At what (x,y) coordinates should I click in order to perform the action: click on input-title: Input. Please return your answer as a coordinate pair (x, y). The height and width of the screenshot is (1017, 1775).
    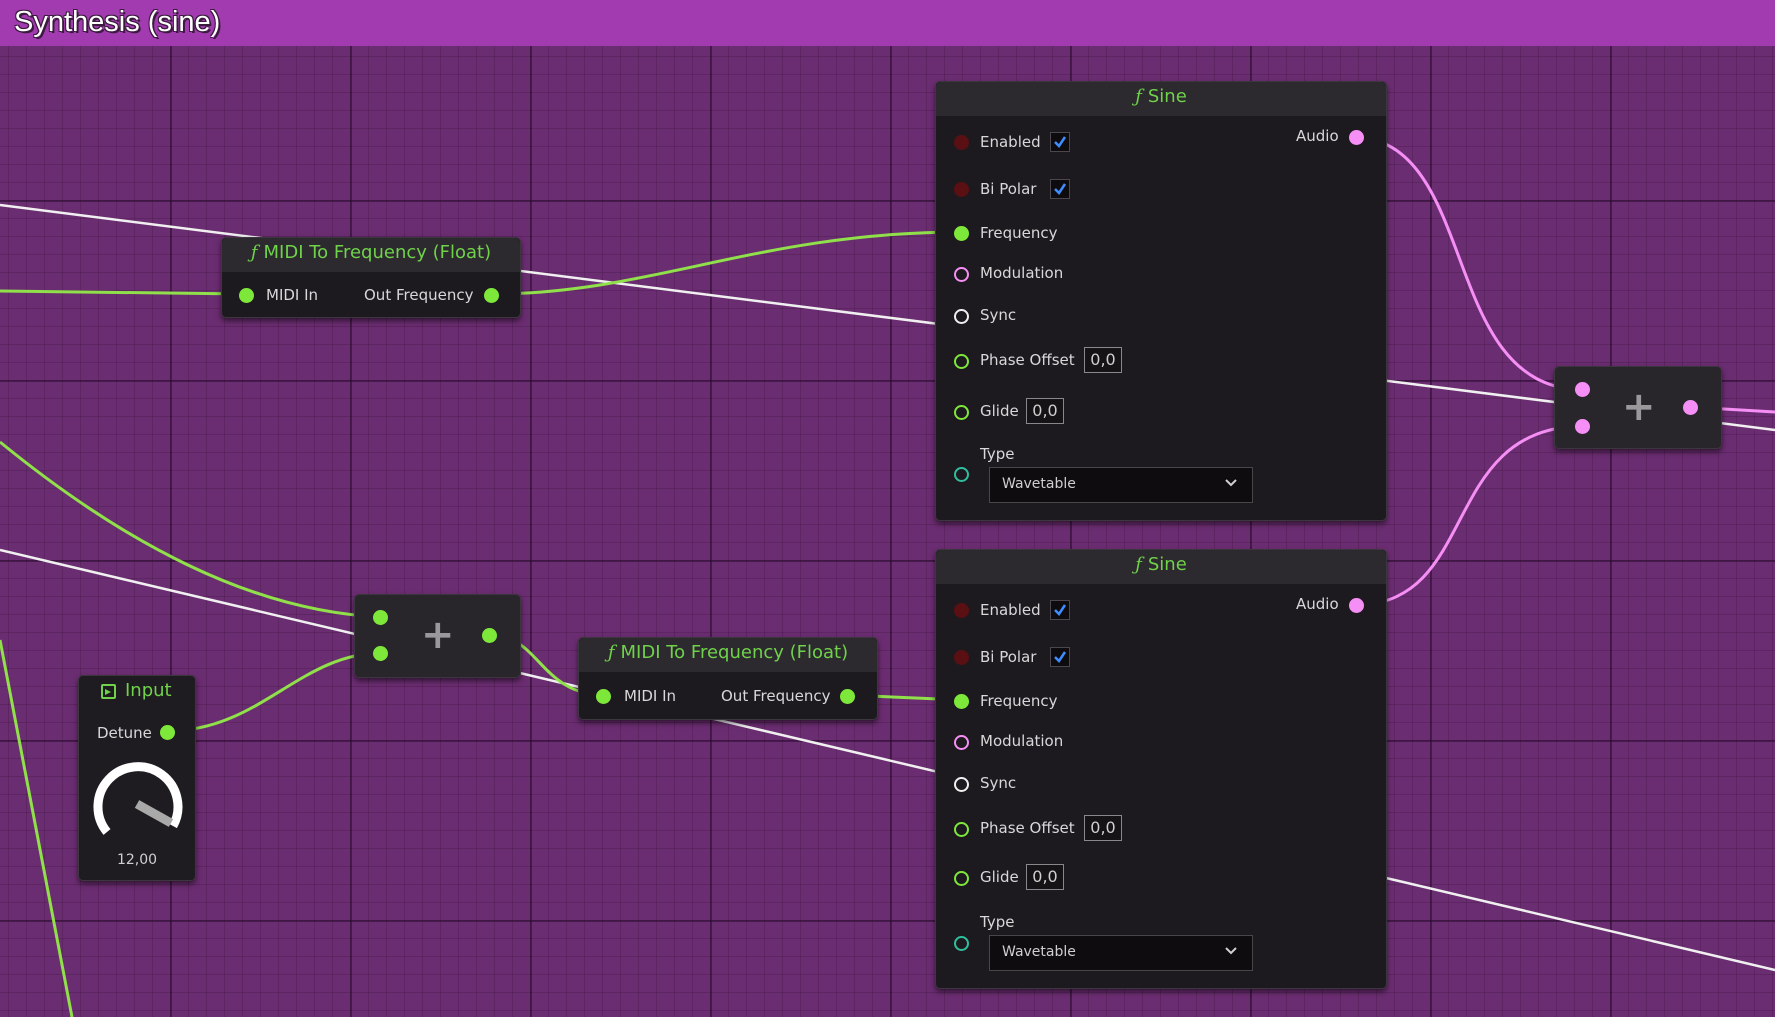
    Looking at the image, I should click on (148, 690).